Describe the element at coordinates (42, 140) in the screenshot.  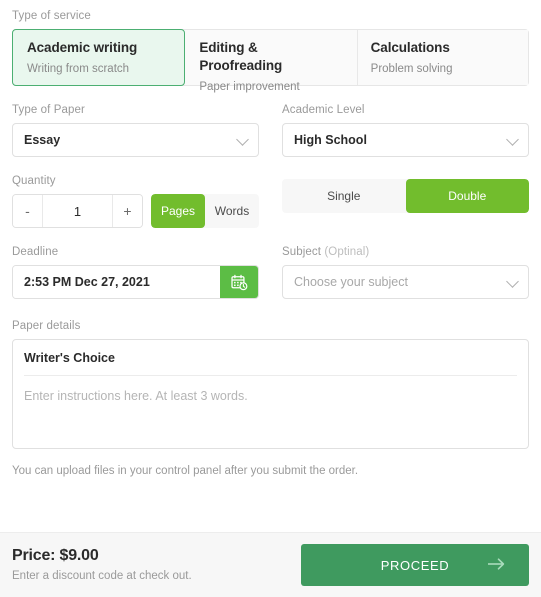
I see `type-of-paper-value: Essay` at that location.